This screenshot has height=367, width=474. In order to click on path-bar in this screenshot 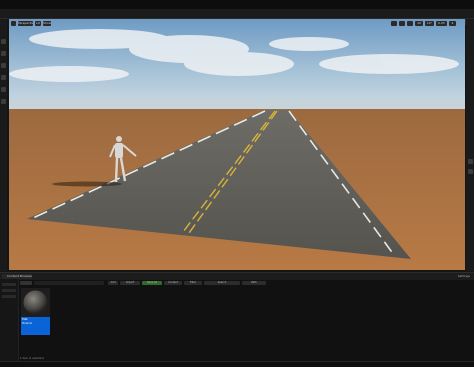, I will do `click(69, 283)`.